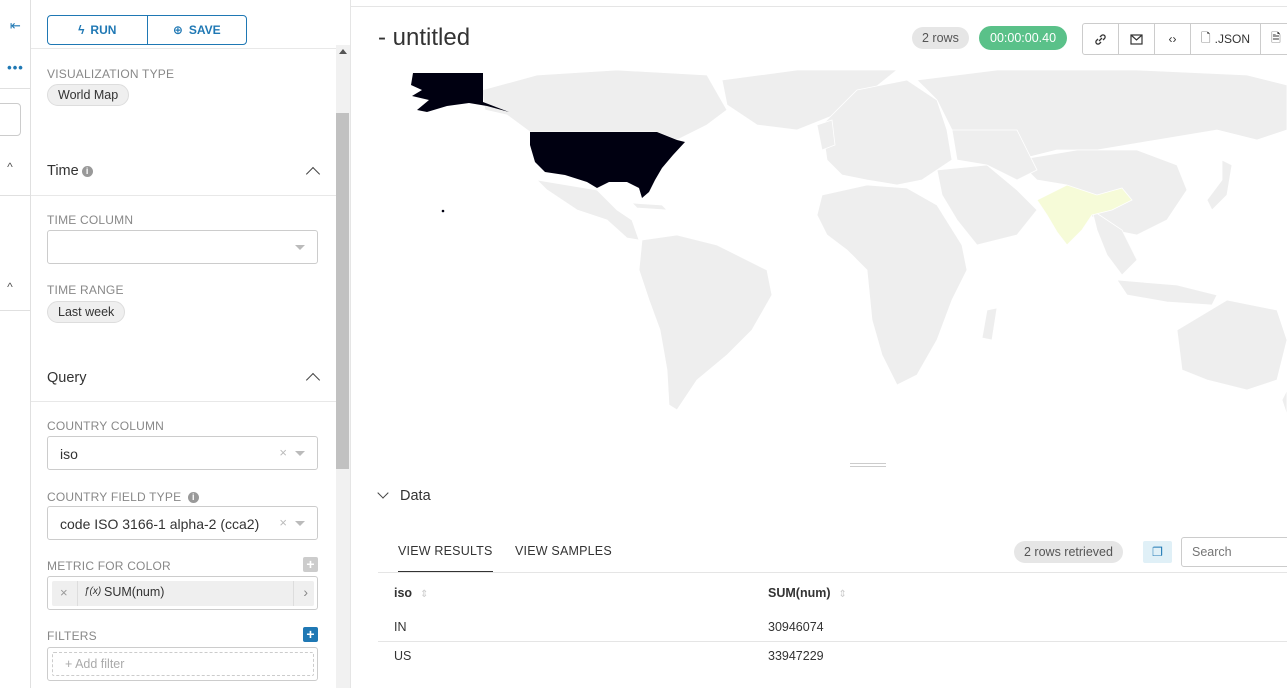  Describe the element at coordinates (403, 656) in the screenshot. I see `table-cell: US` at that location.